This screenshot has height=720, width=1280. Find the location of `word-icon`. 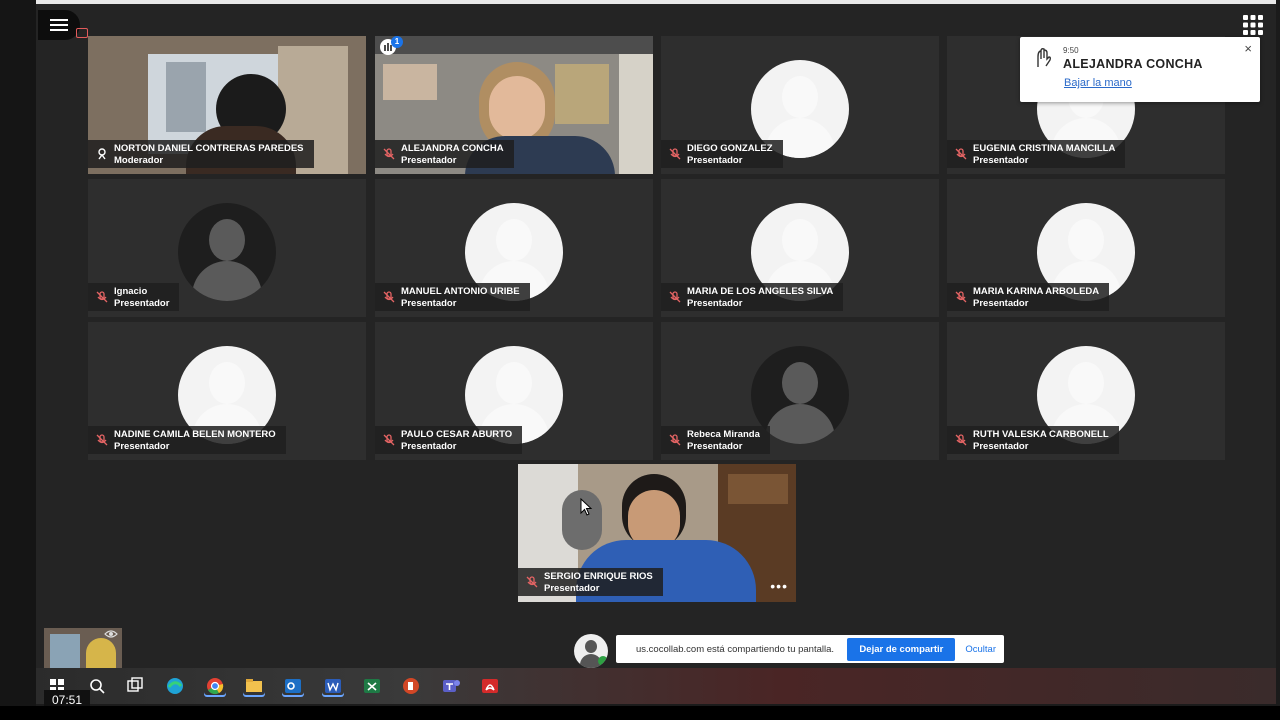

word-icon is located at coordinates (333, 686).